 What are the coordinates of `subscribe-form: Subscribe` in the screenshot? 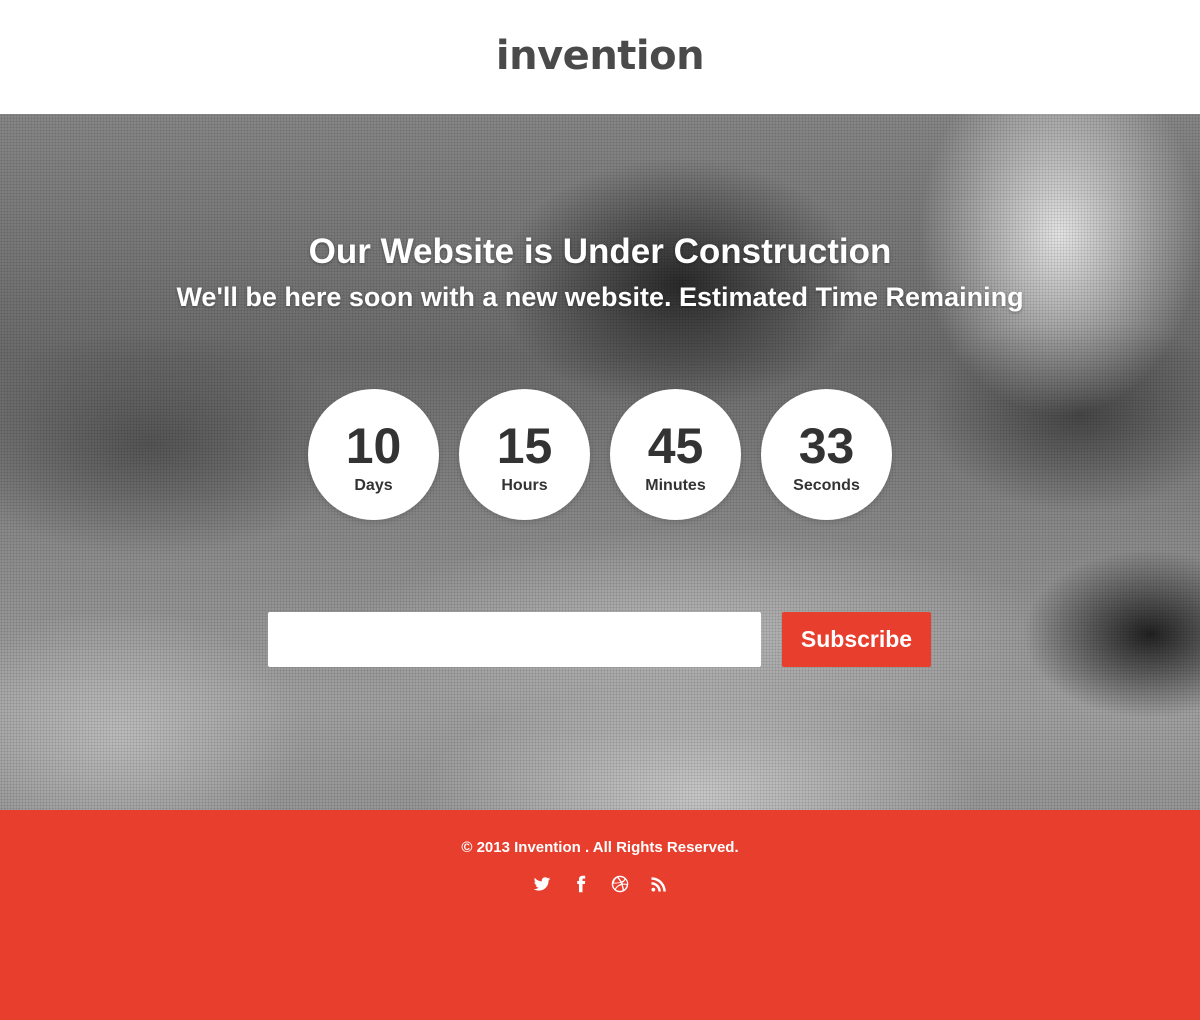 It's located at (599, 639).